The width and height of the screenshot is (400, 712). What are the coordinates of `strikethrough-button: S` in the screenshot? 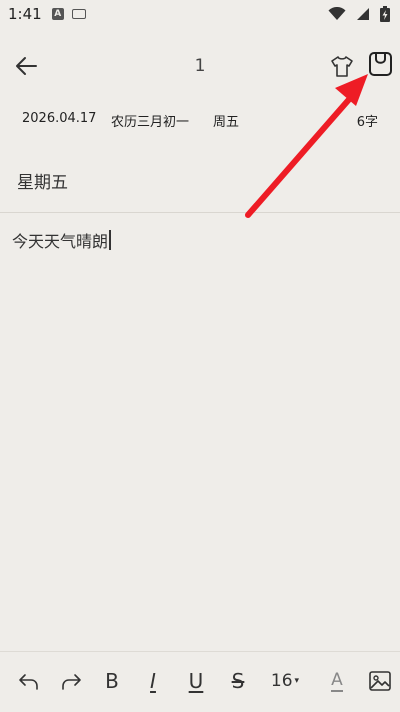 It's located at (238, 681).